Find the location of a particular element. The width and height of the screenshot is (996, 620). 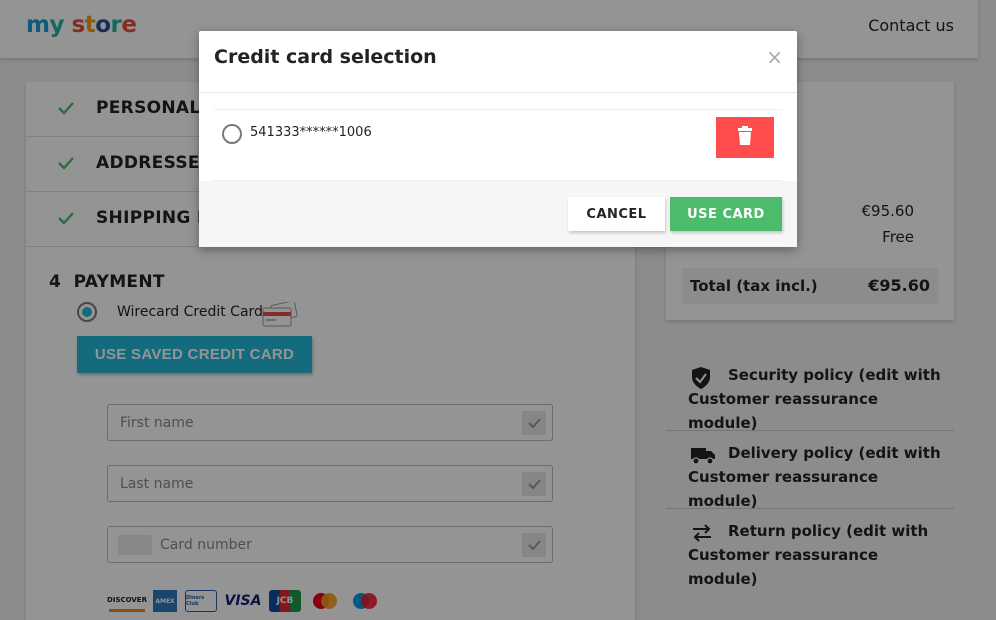

saved-card-row: 541333******1006 is located at coordinates (498, 145).